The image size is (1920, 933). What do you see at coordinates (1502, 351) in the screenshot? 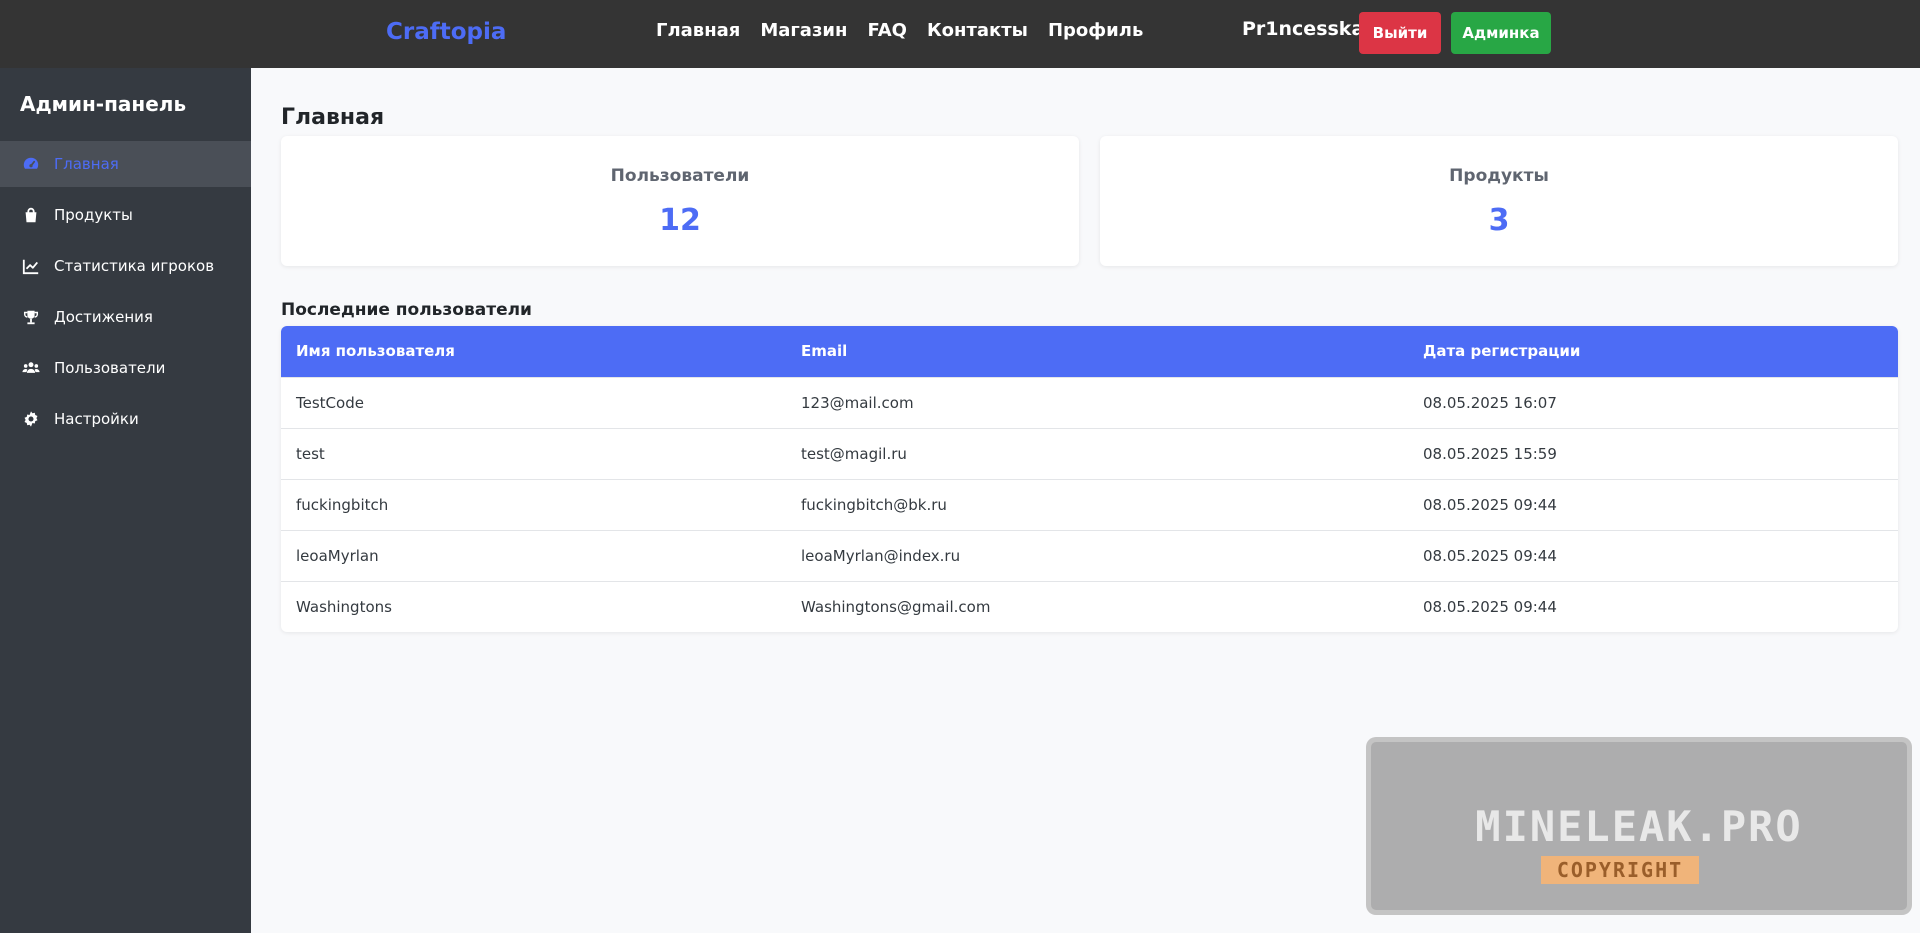
I see `column-header-registration-date: Дата регистрации` at bounding box center [1502, 351].